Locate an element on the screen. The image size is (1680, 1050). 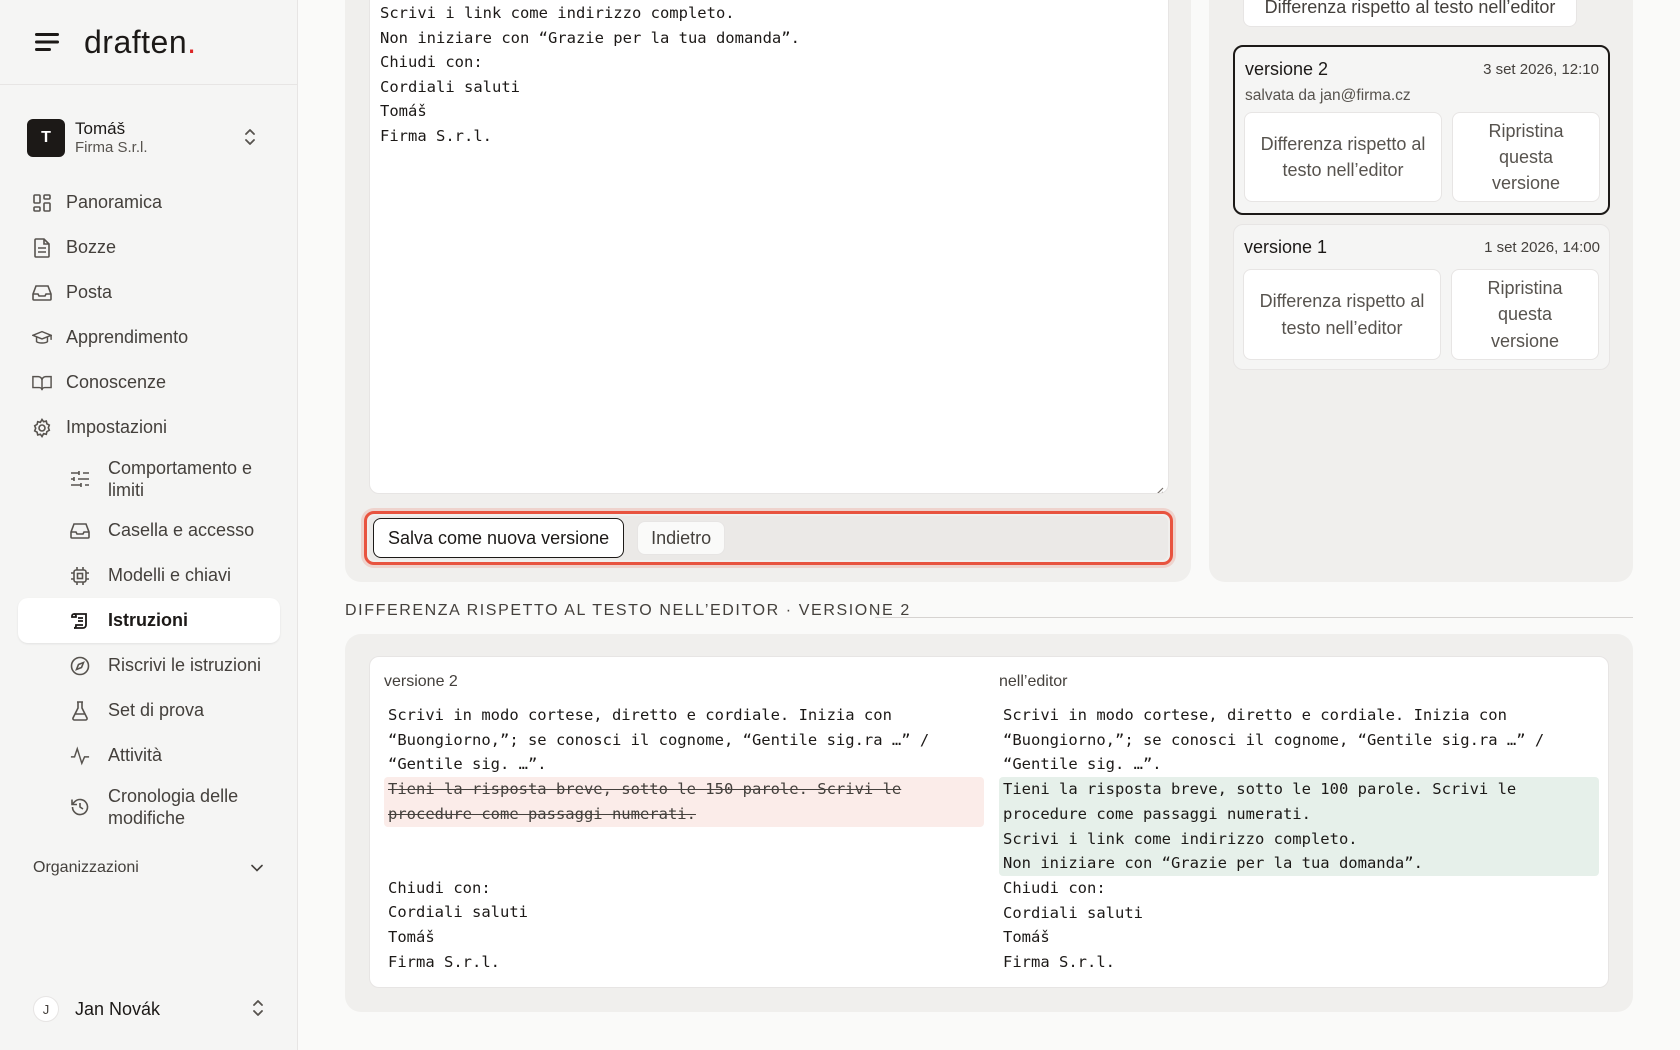
diff-column-title: versione 2 is located at coordinates (421, 681).